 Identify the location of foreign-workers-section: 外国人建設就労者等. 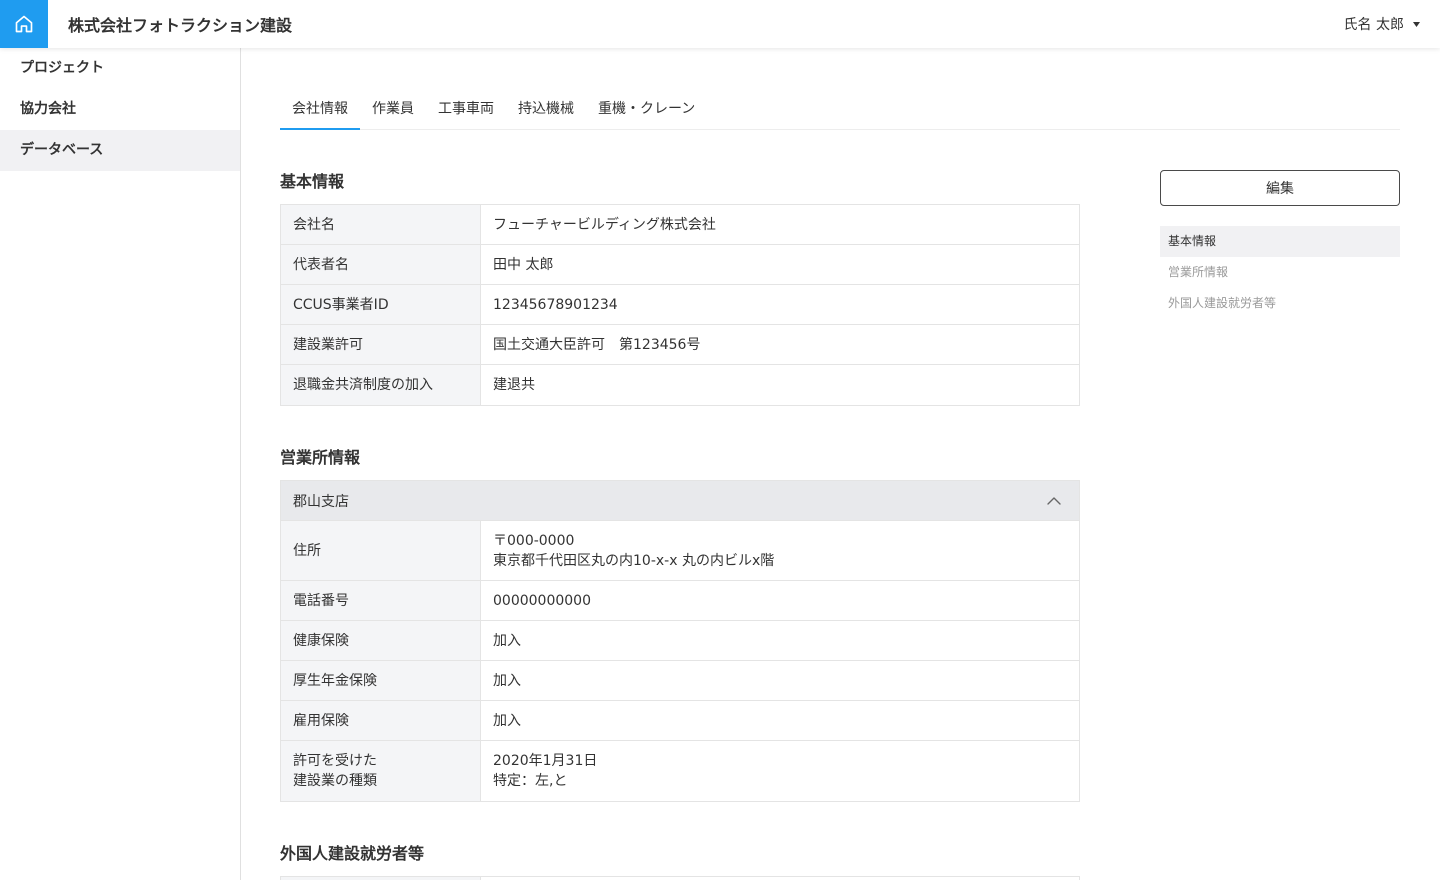
(680, 861).